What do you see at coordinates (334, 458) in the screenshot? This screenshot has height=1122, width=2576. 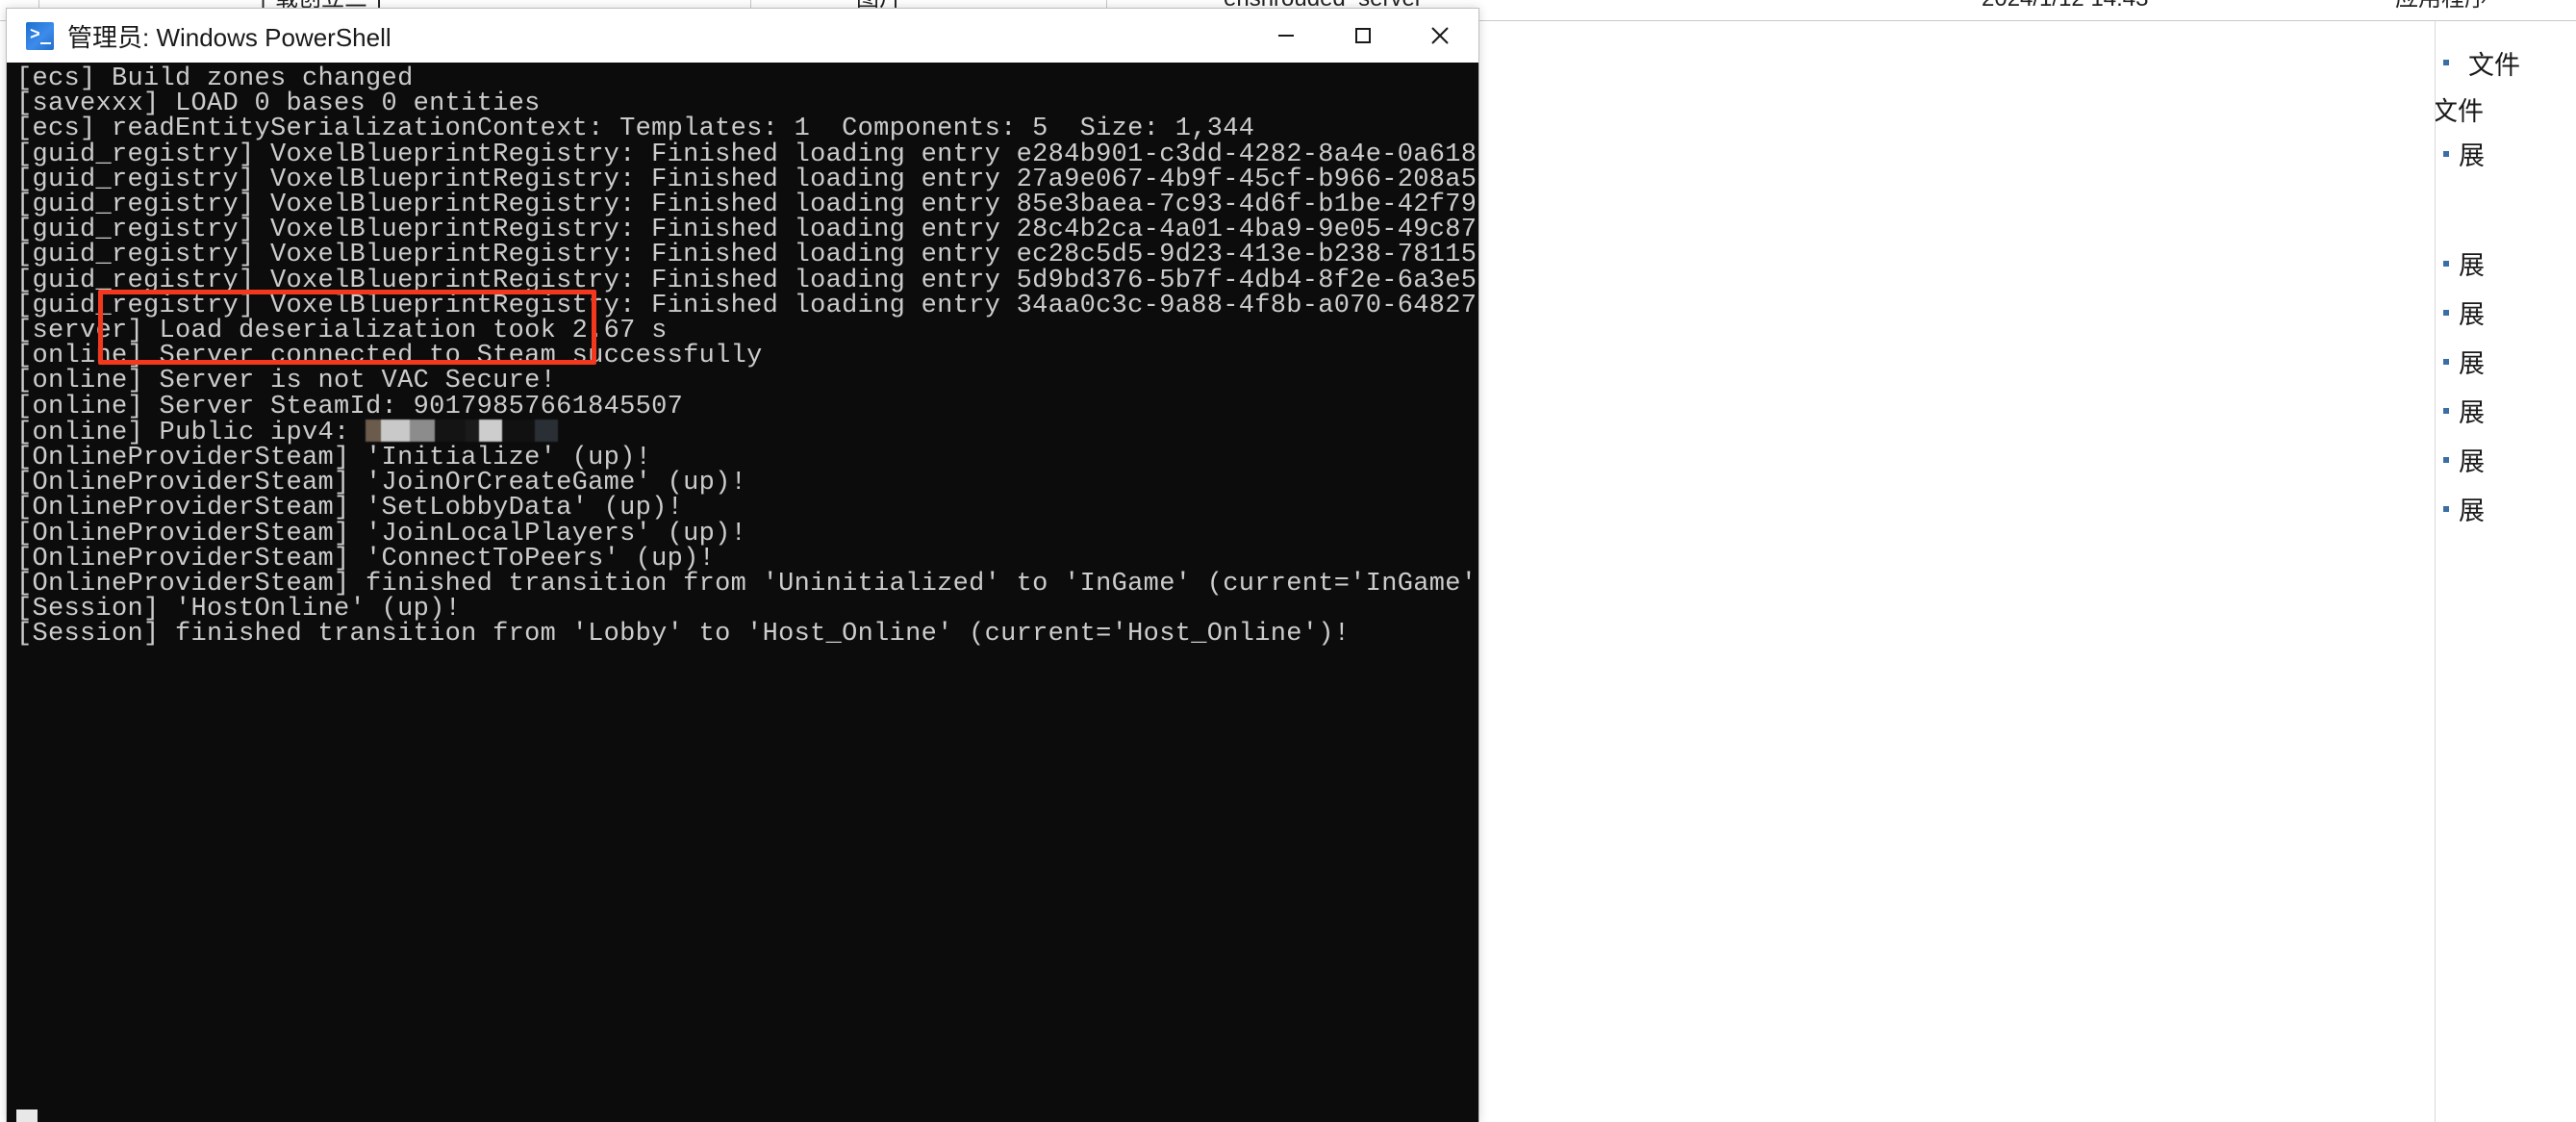 I see `console-line: [OnlineProviderSteam] 'Initialize' (up)!` at bounding box center [334, 458].